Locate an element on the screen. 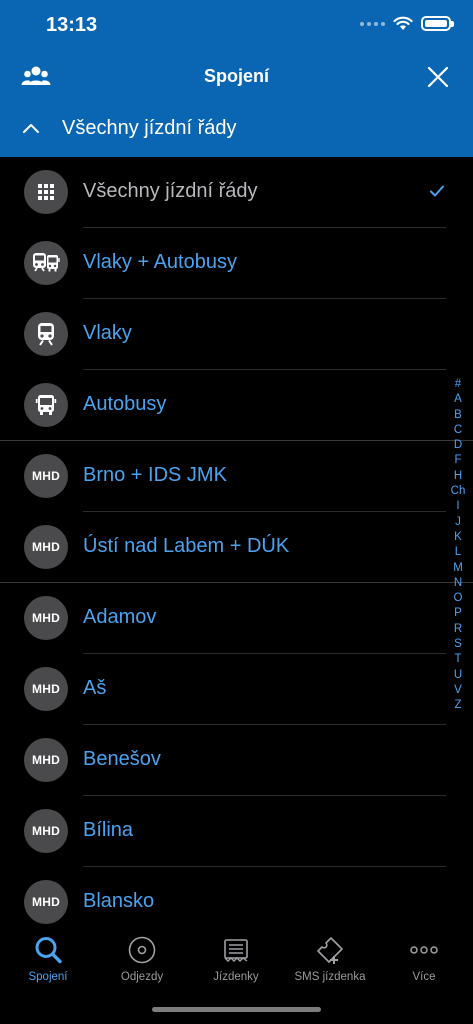 The width and height of the screenshot is (473, 1024). list-item-label: Bílina is located at coordinates (108, 830).